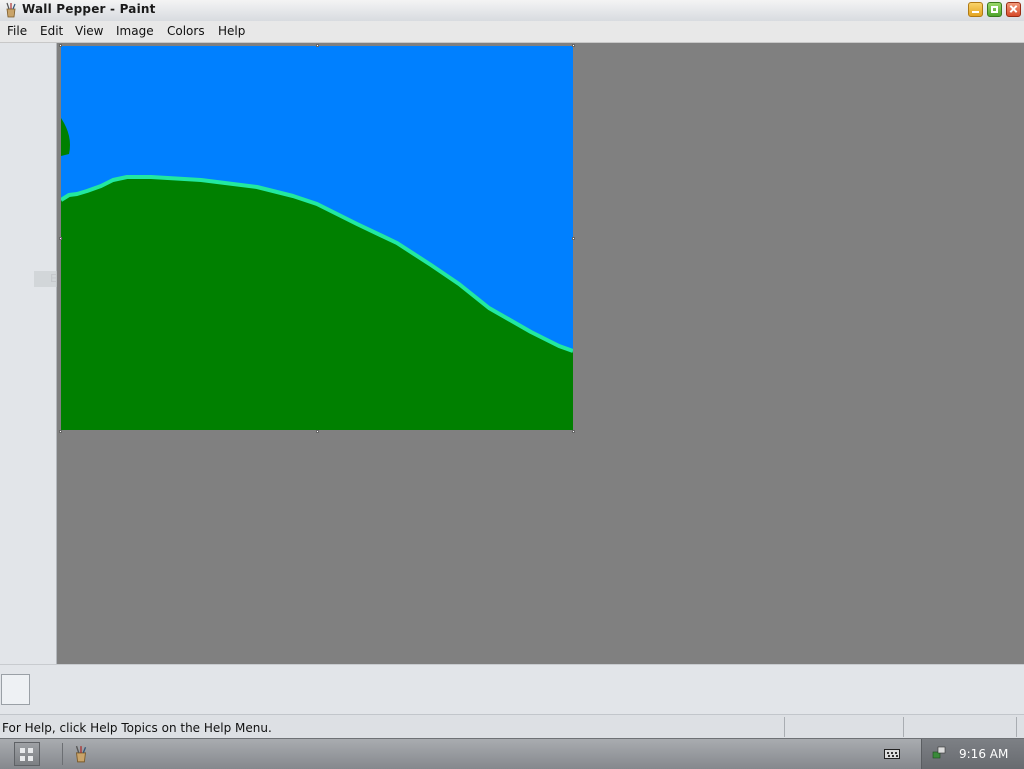 The height and width of the screenshot is (769, 1024). Describe the element at coordinates (512, 689) in the screenshot. I see `color-box` at that location.